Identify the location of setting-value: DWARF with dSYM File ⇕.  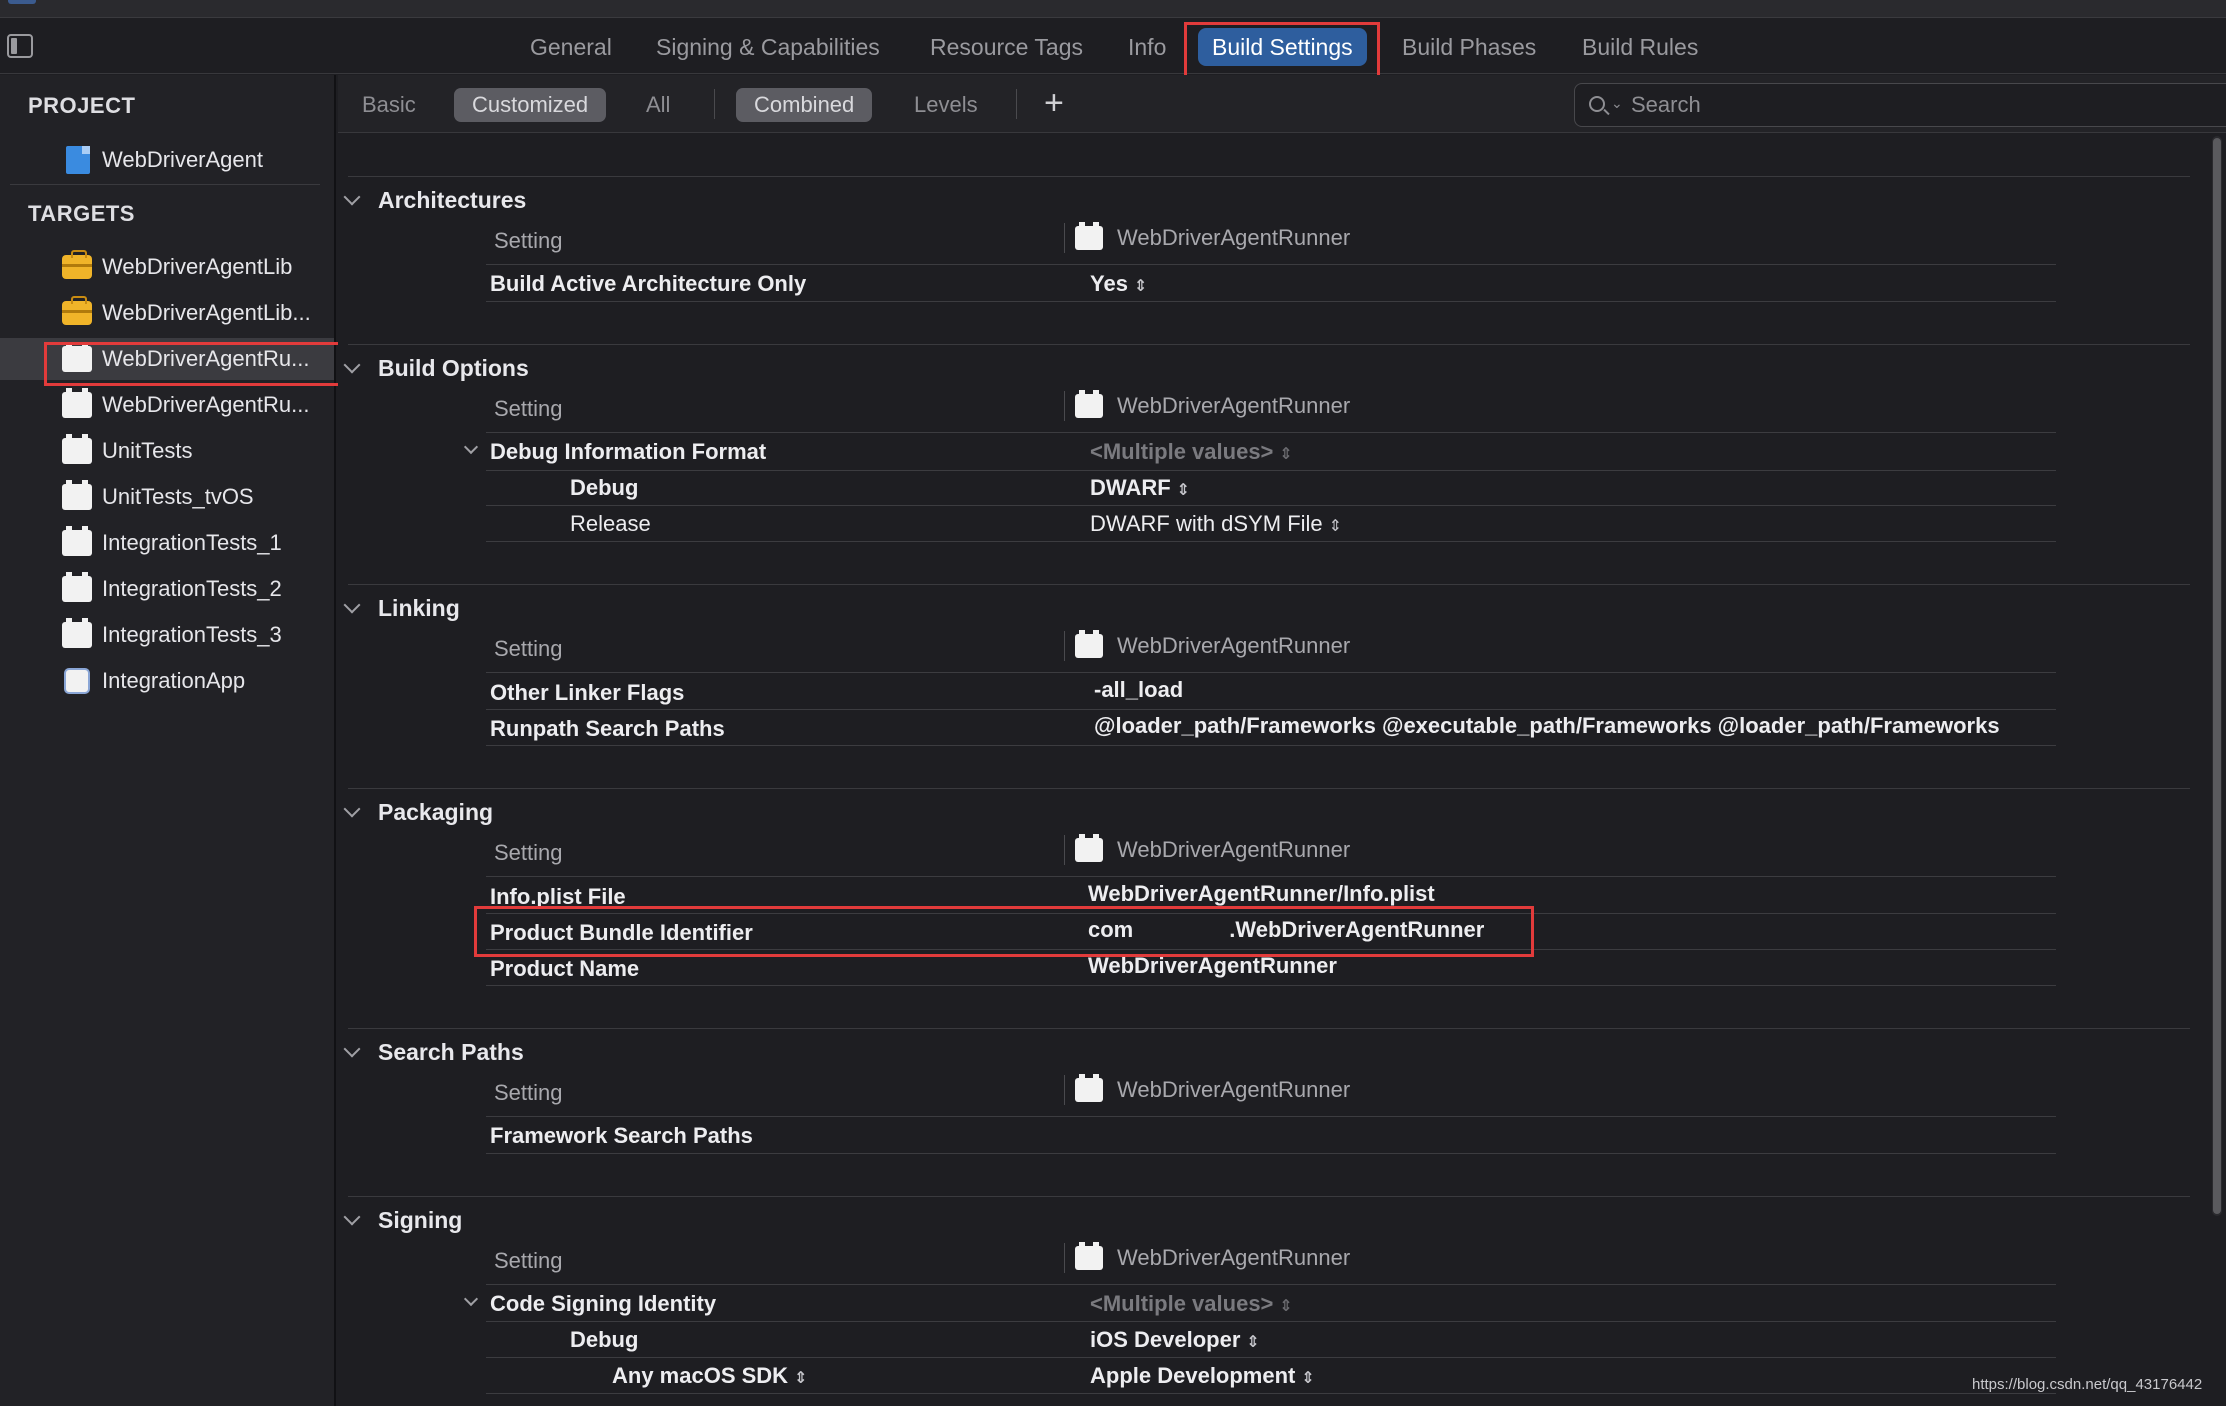
(1216, 524).